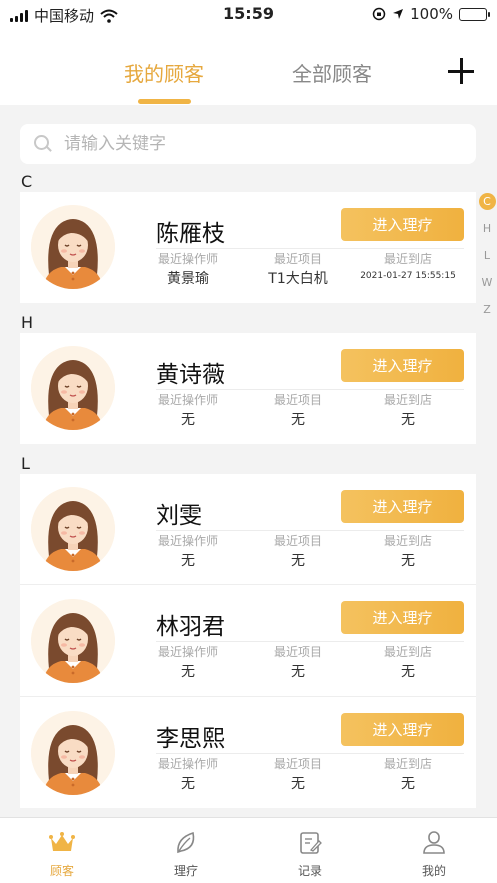 The height and width of the screenshot is (883, 497). I want to click on status-bar: 中国移动 15:59 100%, so click(248, 15).